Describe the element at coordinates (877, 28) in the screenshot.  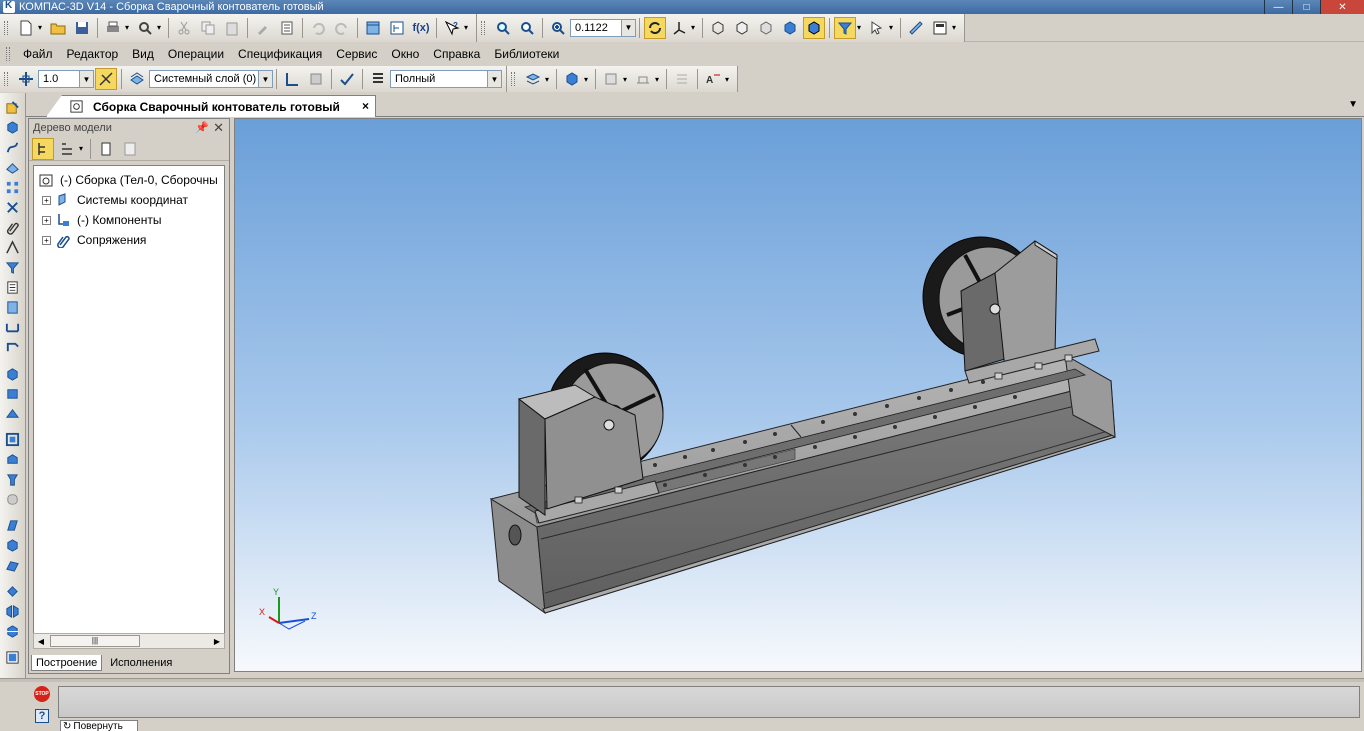
I see `select-objects-button` at that location.